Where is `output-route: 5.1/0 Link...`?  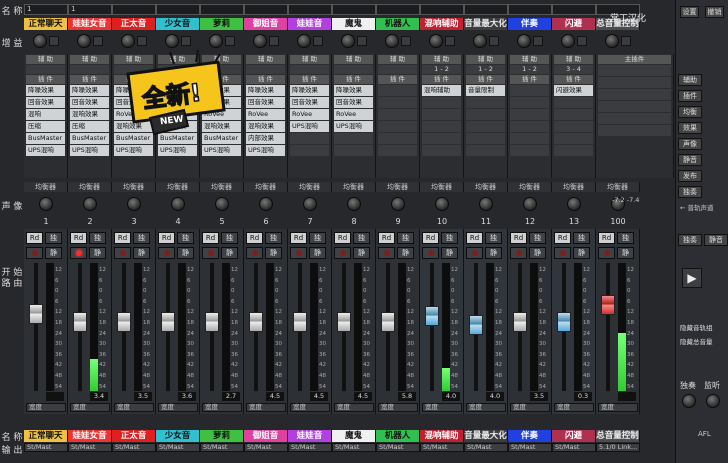 output-route: 5.1/0 Link... is located at coordinates (618, 447).